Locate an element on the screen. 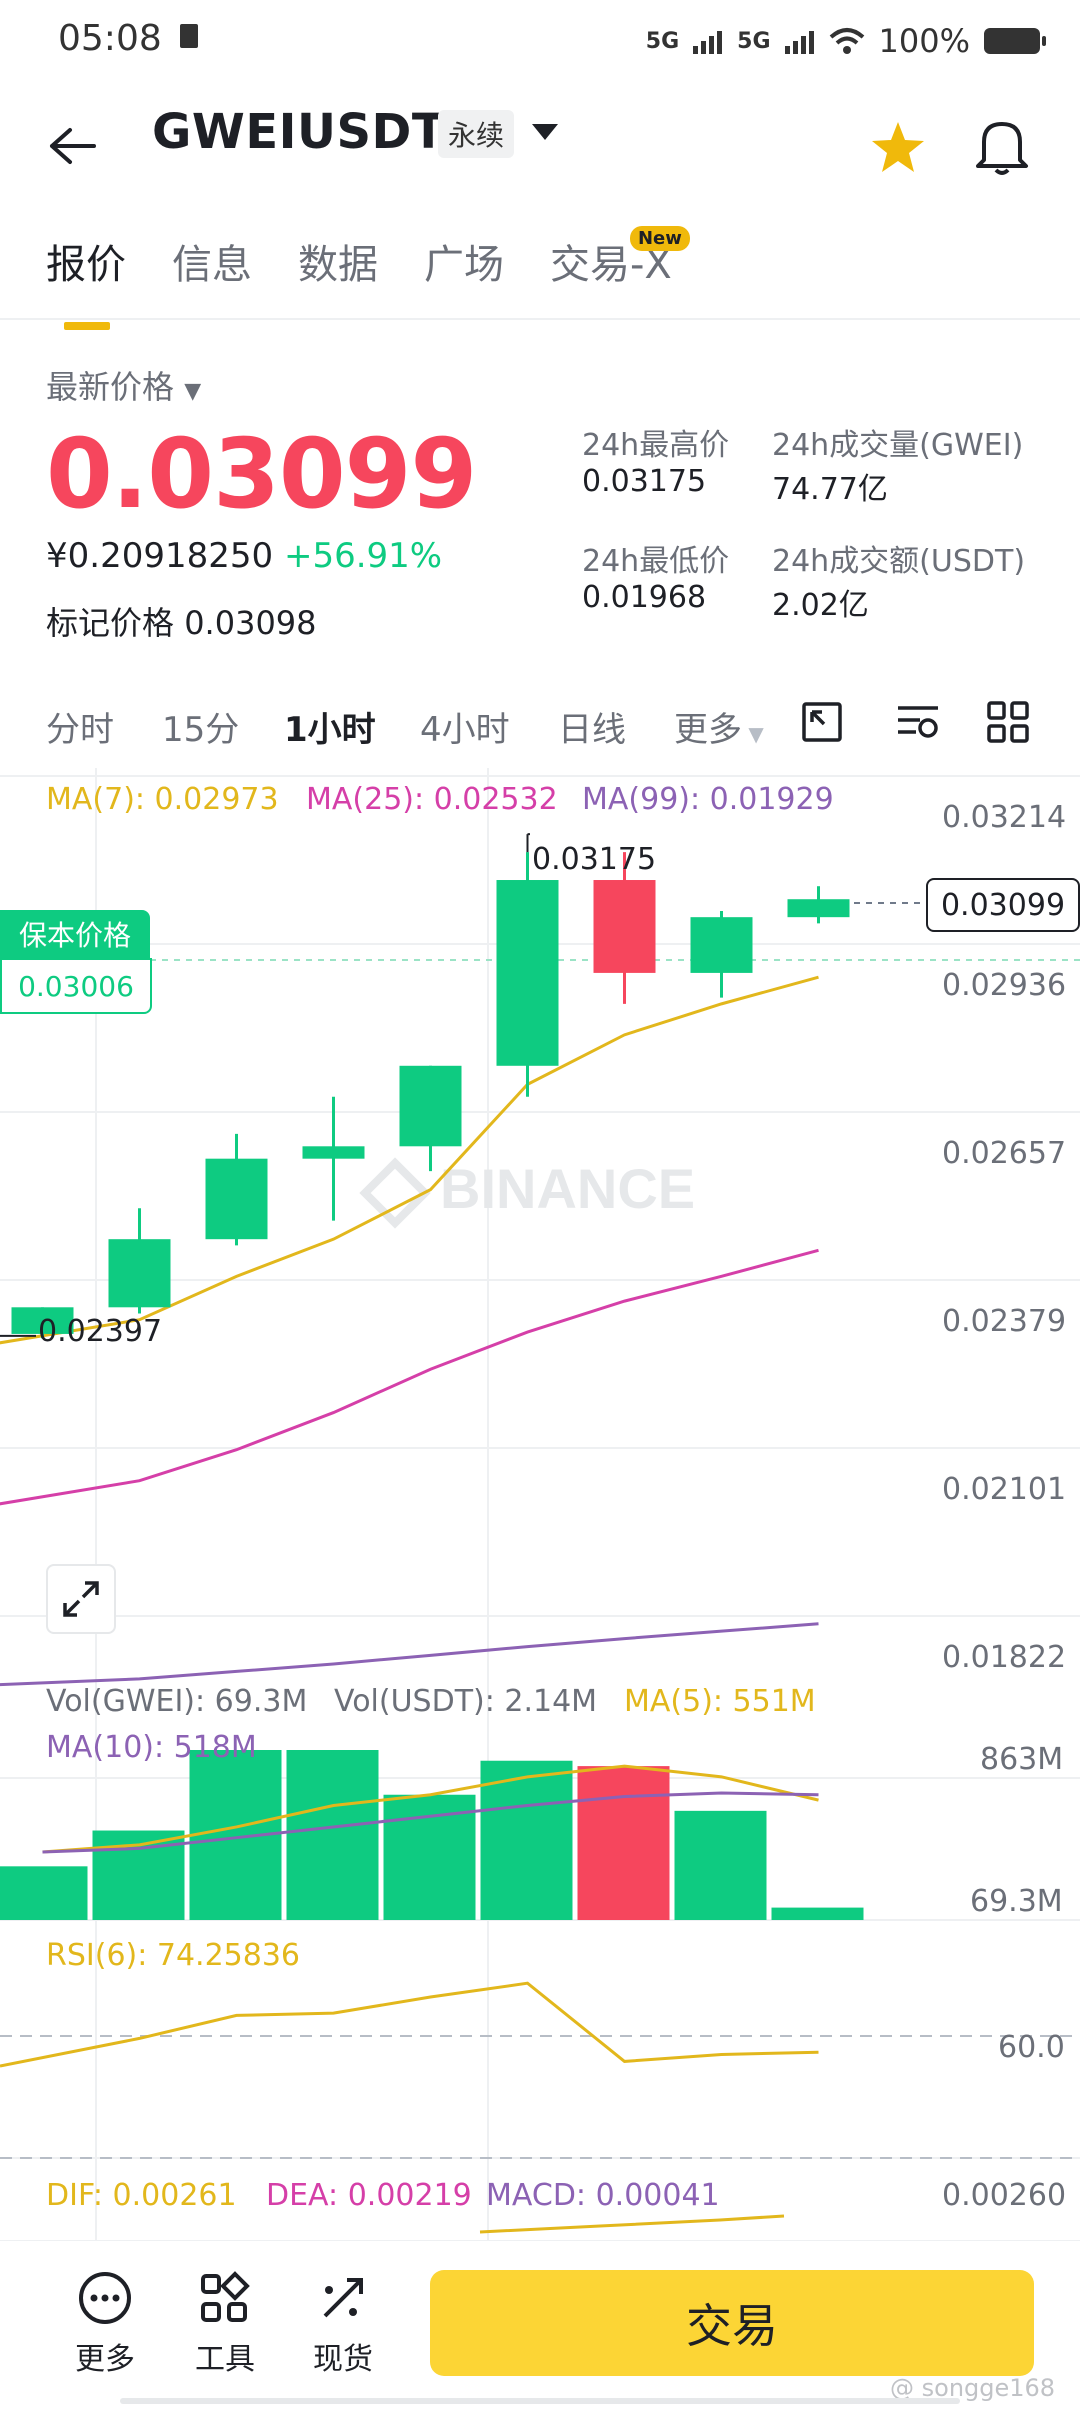 This screenshot has width=1080, height=2409. tools-button: 工具 is located at coordinates (225, 2324).